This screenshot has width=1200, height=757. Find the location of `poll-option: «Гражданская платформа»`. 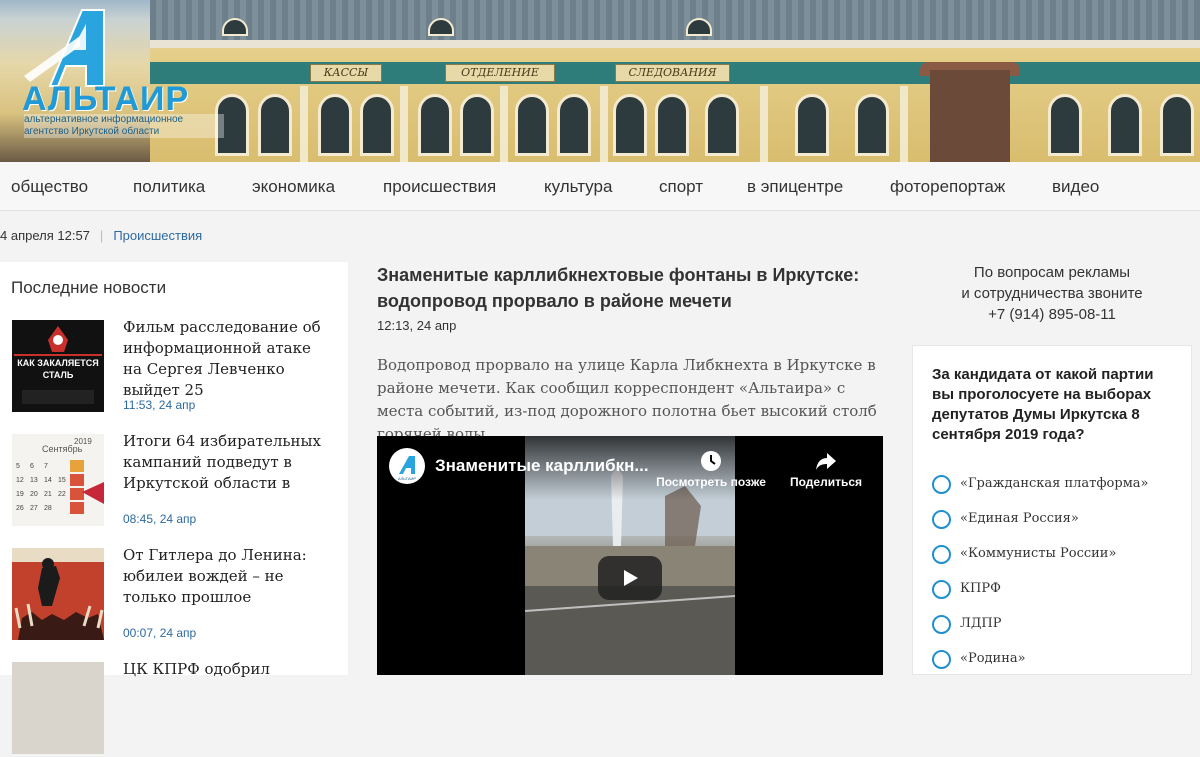

poll-option: «Гражданская платформа» is located at coordinates (1057, 485).